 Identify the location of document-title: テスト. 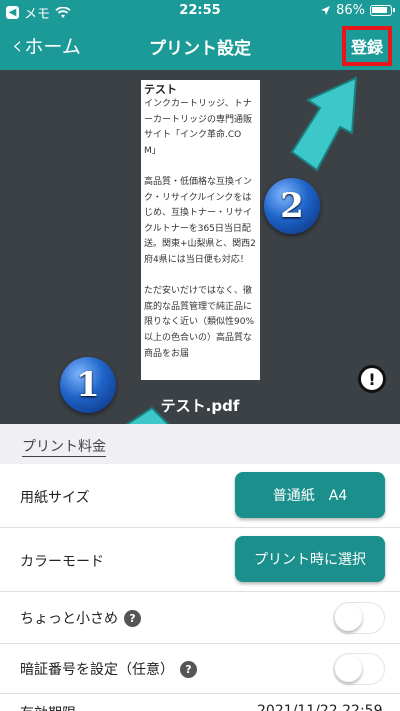
(160, 89).